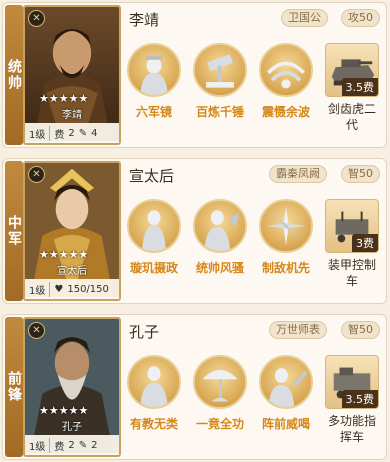  I want to click on equipment-slot: 3费 装甲控制车, so click(352, 244).